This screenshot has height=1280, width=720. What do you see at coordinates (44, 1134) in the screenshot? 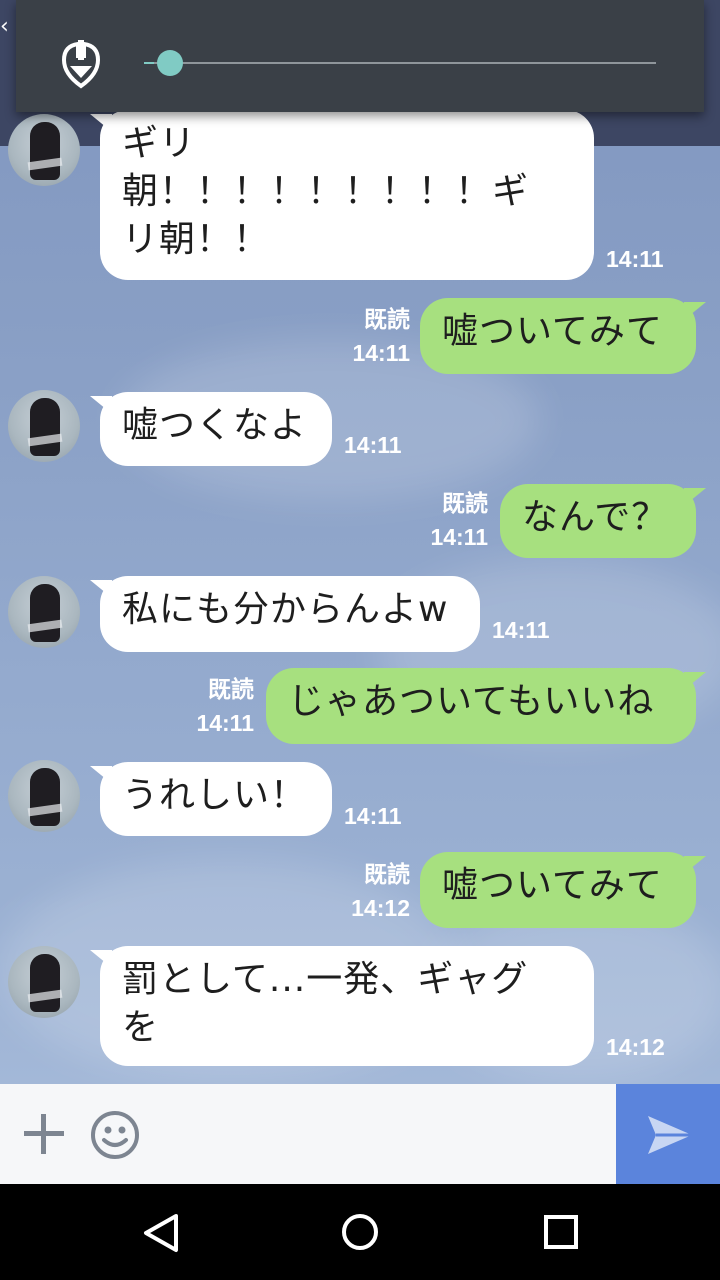
I see `plus-icon` at bounding box center [44, 1134].